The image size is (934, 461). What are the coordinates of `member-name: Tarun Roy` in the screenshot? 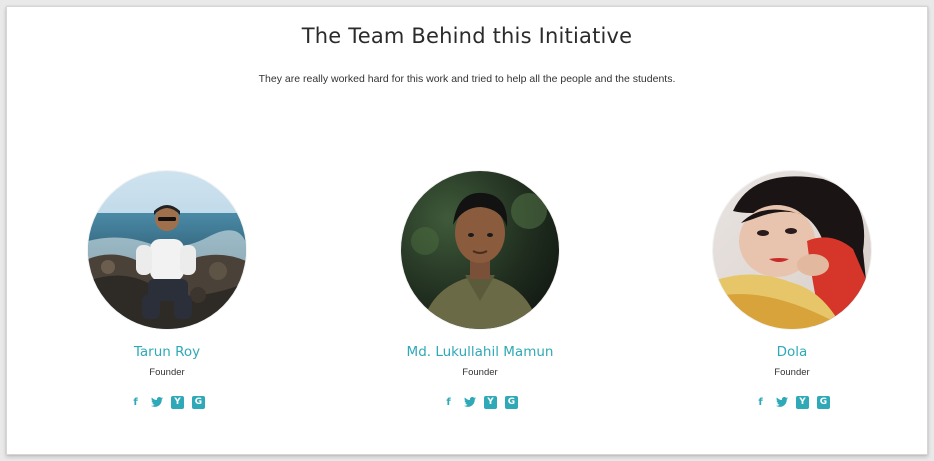 It's located at (167, 352).